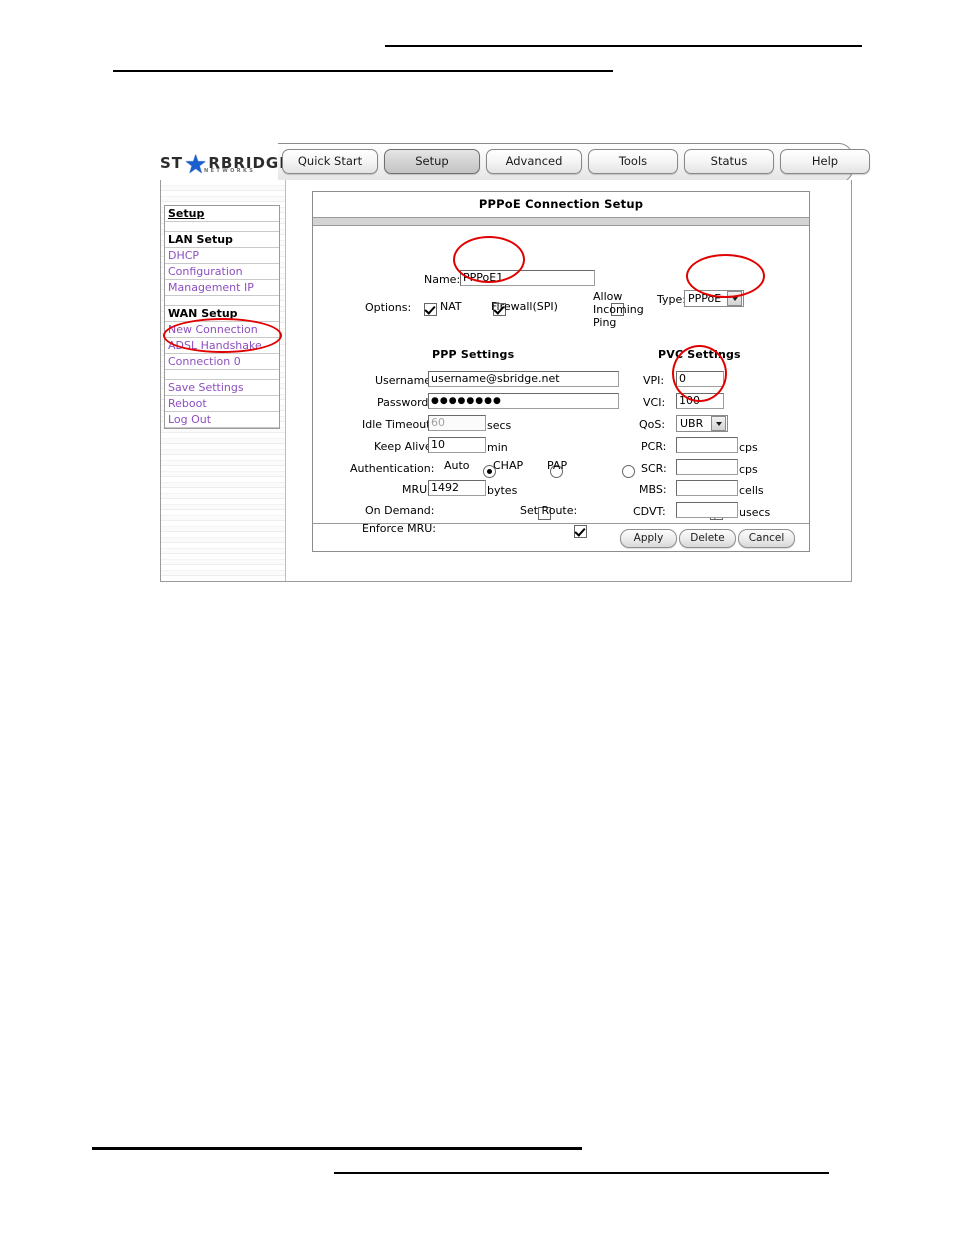 Image resolution: width=954 pixels, height=1235 pixels. What do you see at coordinates (524, 306) in the screenshot?
I see `firewall-spi-label: Firewall(SPI)` at bounding box center [524, 306].